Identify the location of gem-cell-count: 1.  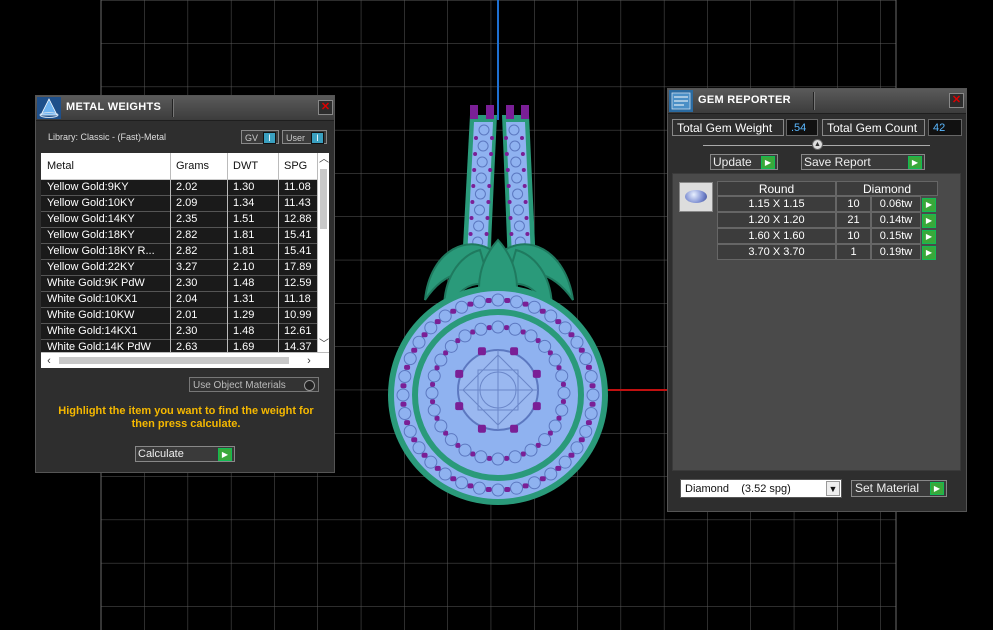
(853, 252).